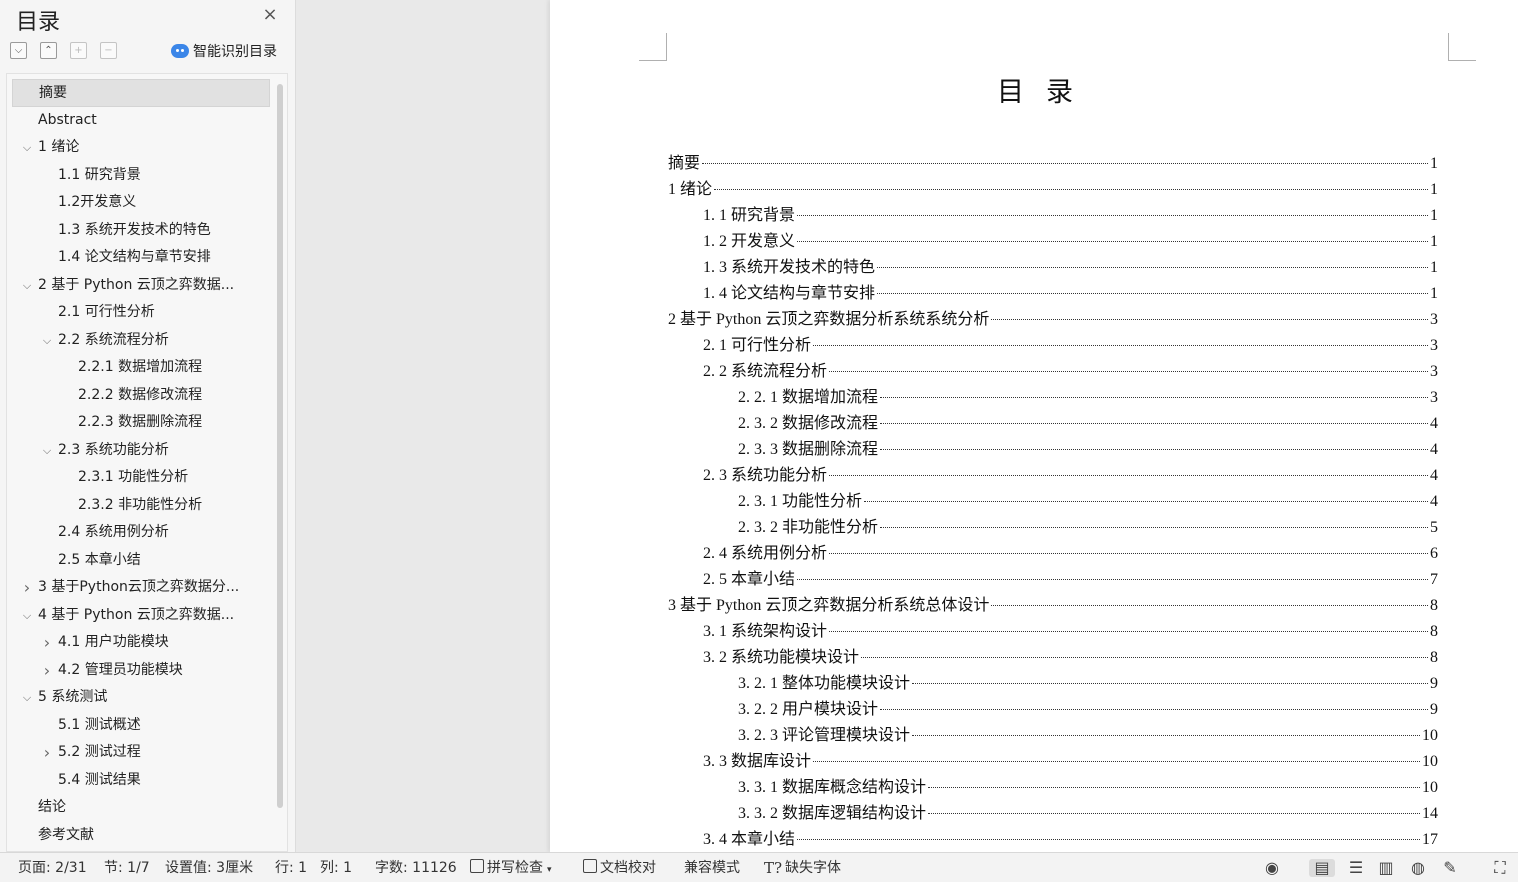 The image size is (1518, 882). Describe the element at coordinates (141, 313) in the screenshot. I see `toc-tree-item: 2.1 可行性分析` at that location.